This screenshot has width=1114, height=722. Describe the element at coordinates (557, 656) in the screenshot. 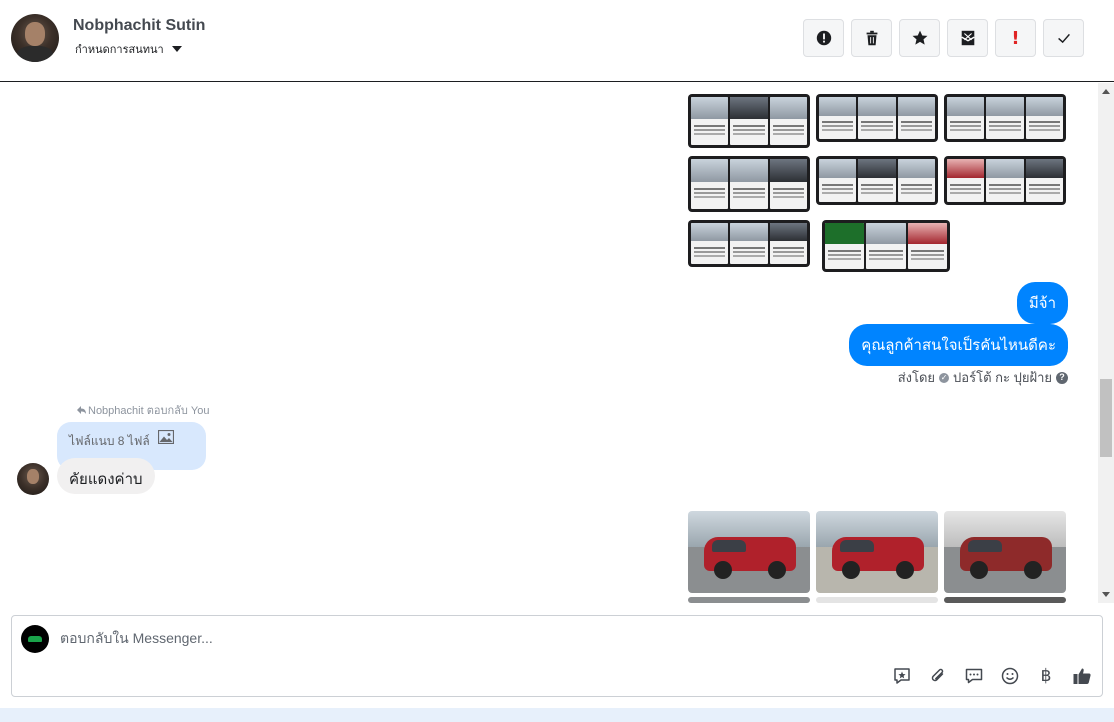

I see `reply-composer: ฿` at that location.